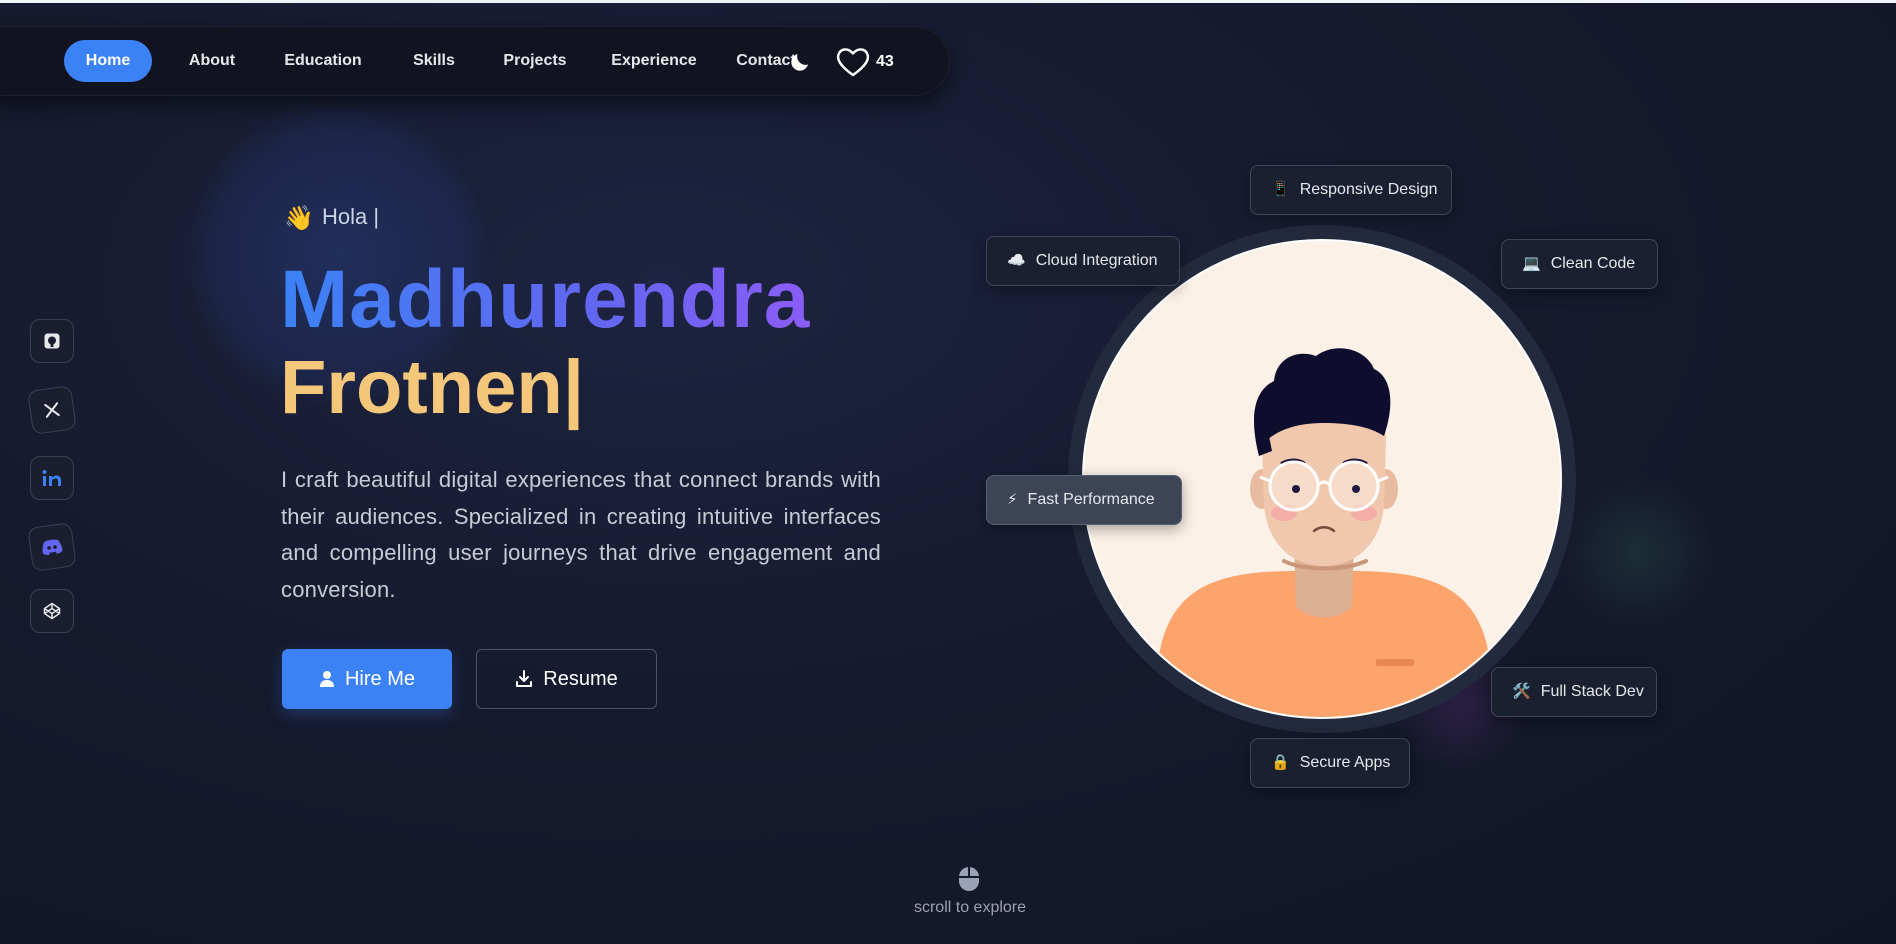  I want to click on chip-cloud-integration: ☁️ Cloud Integration, so click(1083, 261).